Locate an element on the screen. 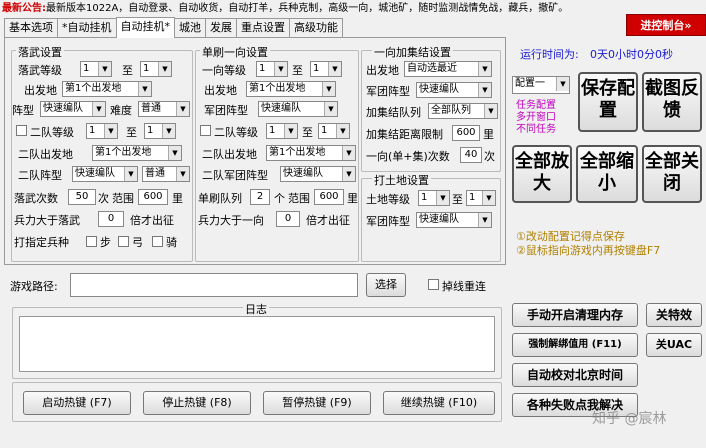 The width and height of the screenshot is (706, 448). to-label: 至 is located at coordinates (127, 70).